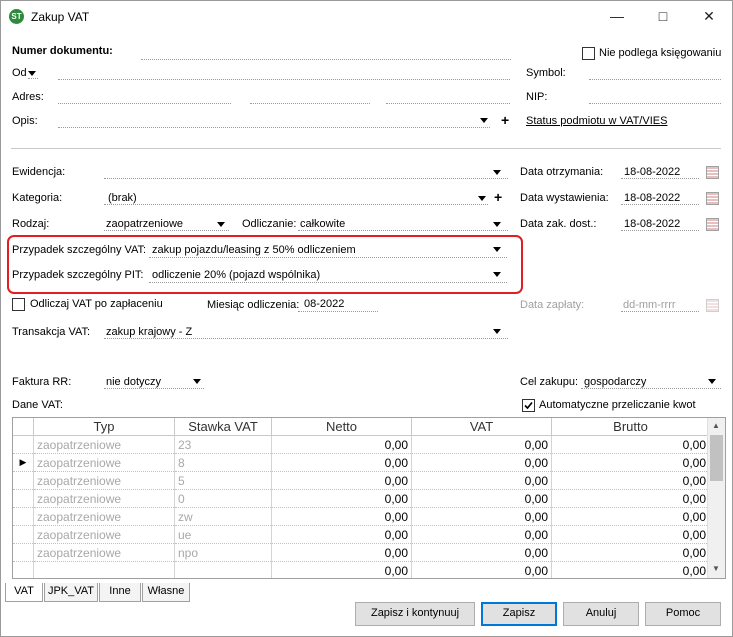 This screenshot has height=637, width=733. I want to click on odliczanie-dropdown-icon, so click(497, 224).